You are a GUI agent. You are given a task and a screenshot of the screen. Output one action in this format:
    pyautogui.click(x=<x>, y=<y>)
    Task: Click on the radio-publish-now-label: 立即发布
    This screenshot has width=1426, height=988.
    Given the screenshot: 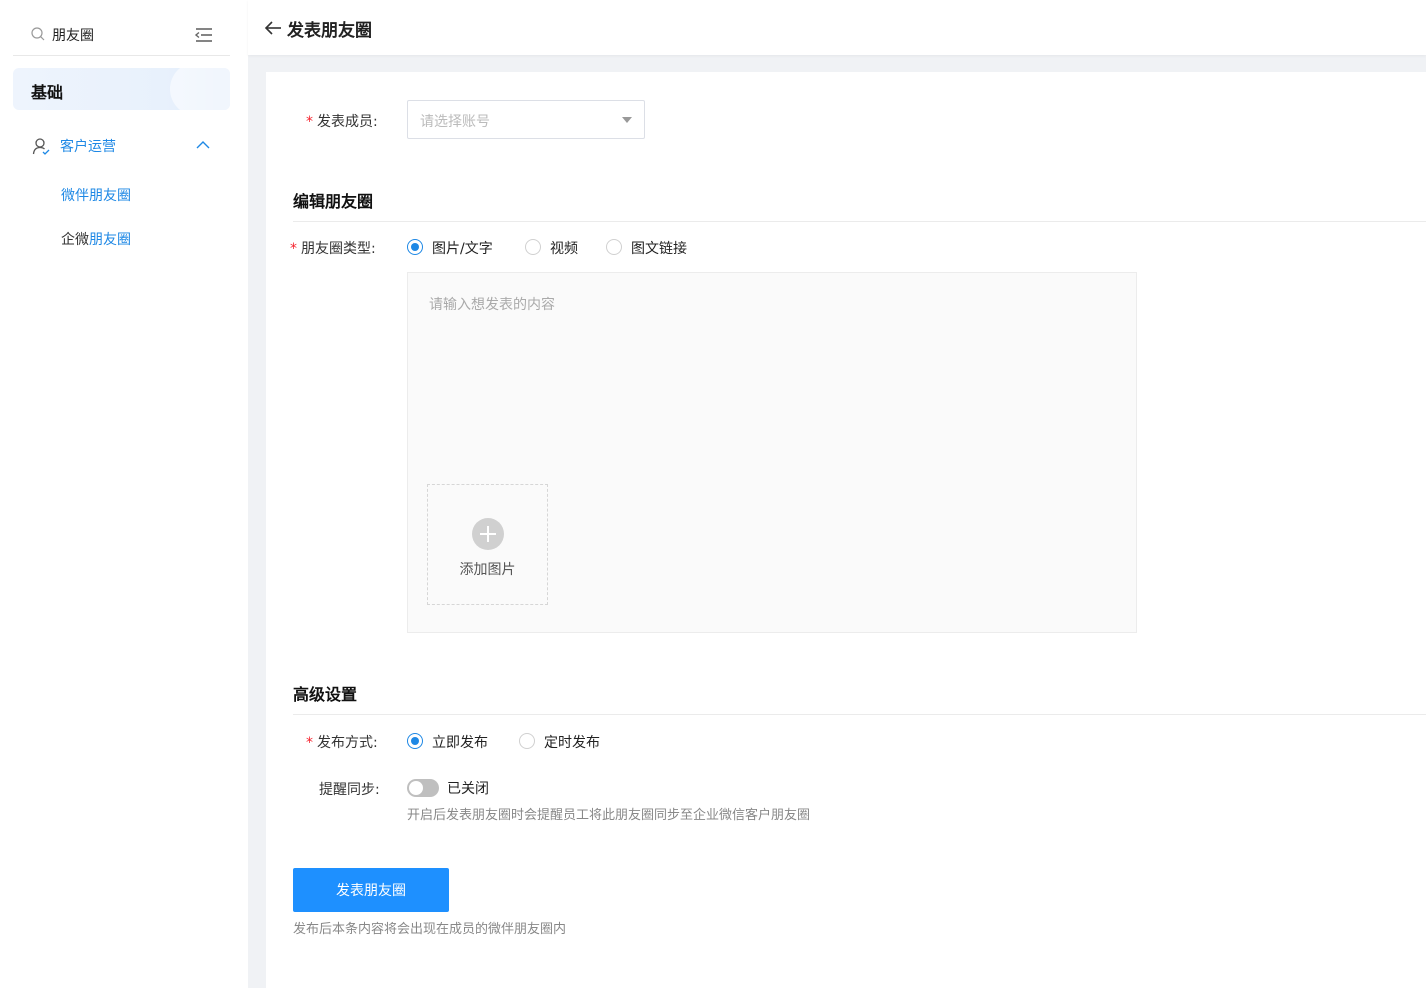 What is the action you would take?
    pyautogui.click(x=460, y=742)
    